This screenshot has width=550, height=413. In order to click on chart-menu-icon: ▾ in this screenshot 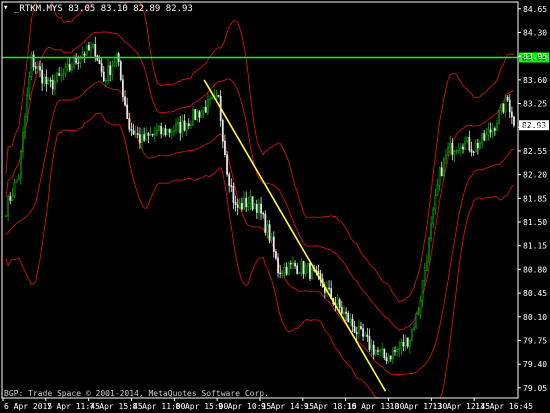, I will do `click(7, 8)`.